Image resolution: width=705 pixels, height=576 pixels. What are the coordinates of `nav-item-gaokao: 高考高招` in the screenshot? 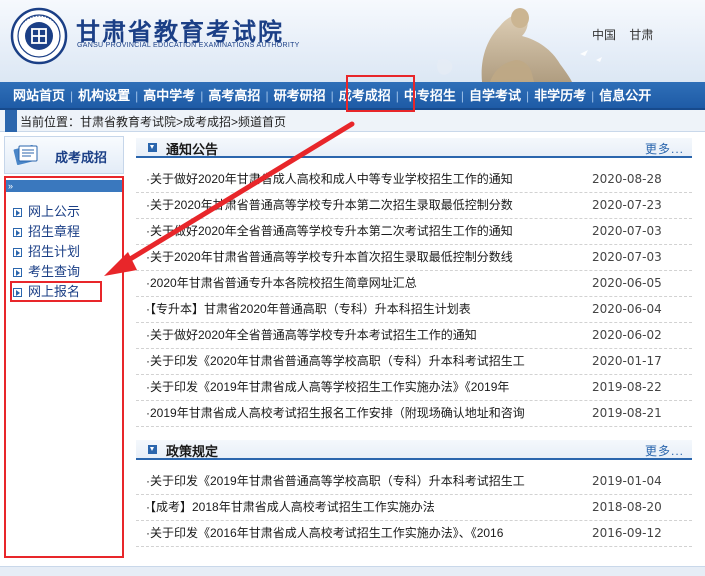 It's located at (234, 96).